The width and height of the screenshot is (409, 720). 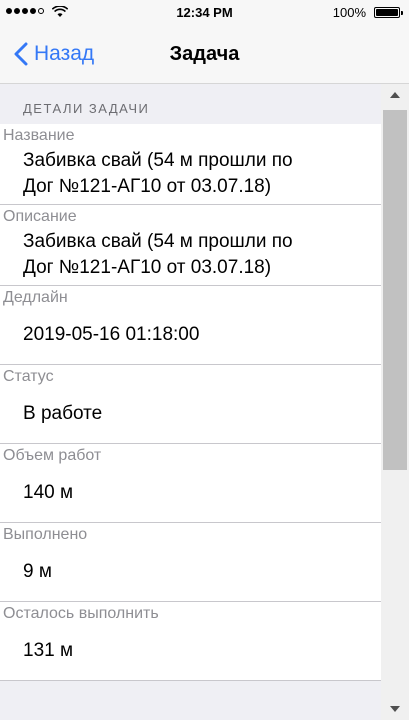 I want to click on field-work-volume: Объем работ 140 м, so click(x=190, y=483).